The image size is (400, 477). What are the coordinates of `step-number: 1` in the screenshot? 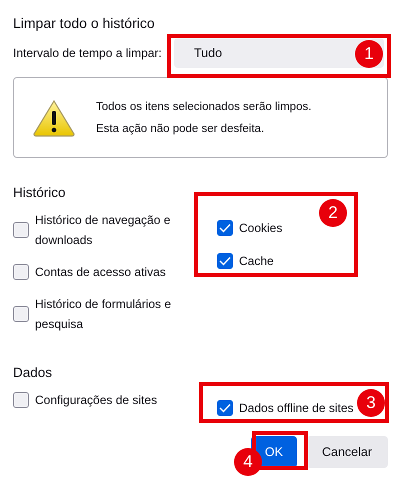 It's located at (369, 54).